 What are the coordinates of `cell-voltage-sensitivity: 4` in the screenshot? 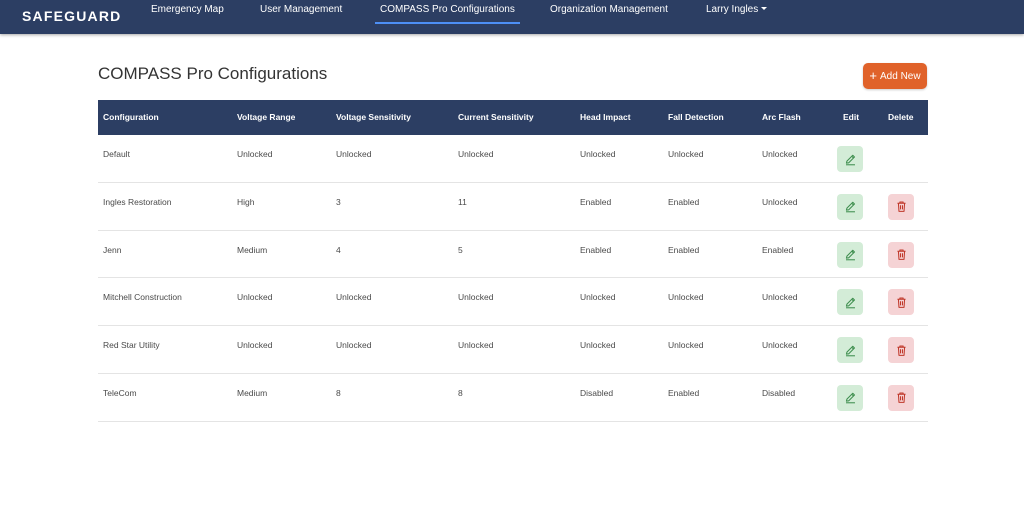 It's located at (338, 249).